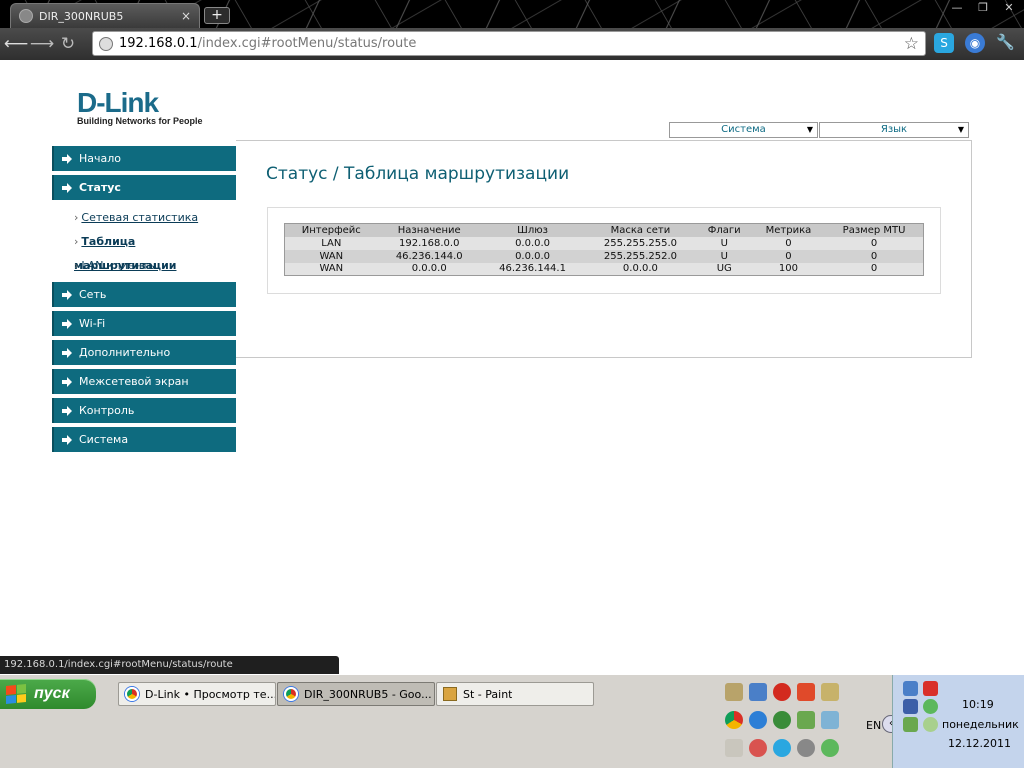 The image size is (1024, 768). Describe the element at coordinates (217, 15) in the screenshot. I see `new-tab-button: +` at that location.